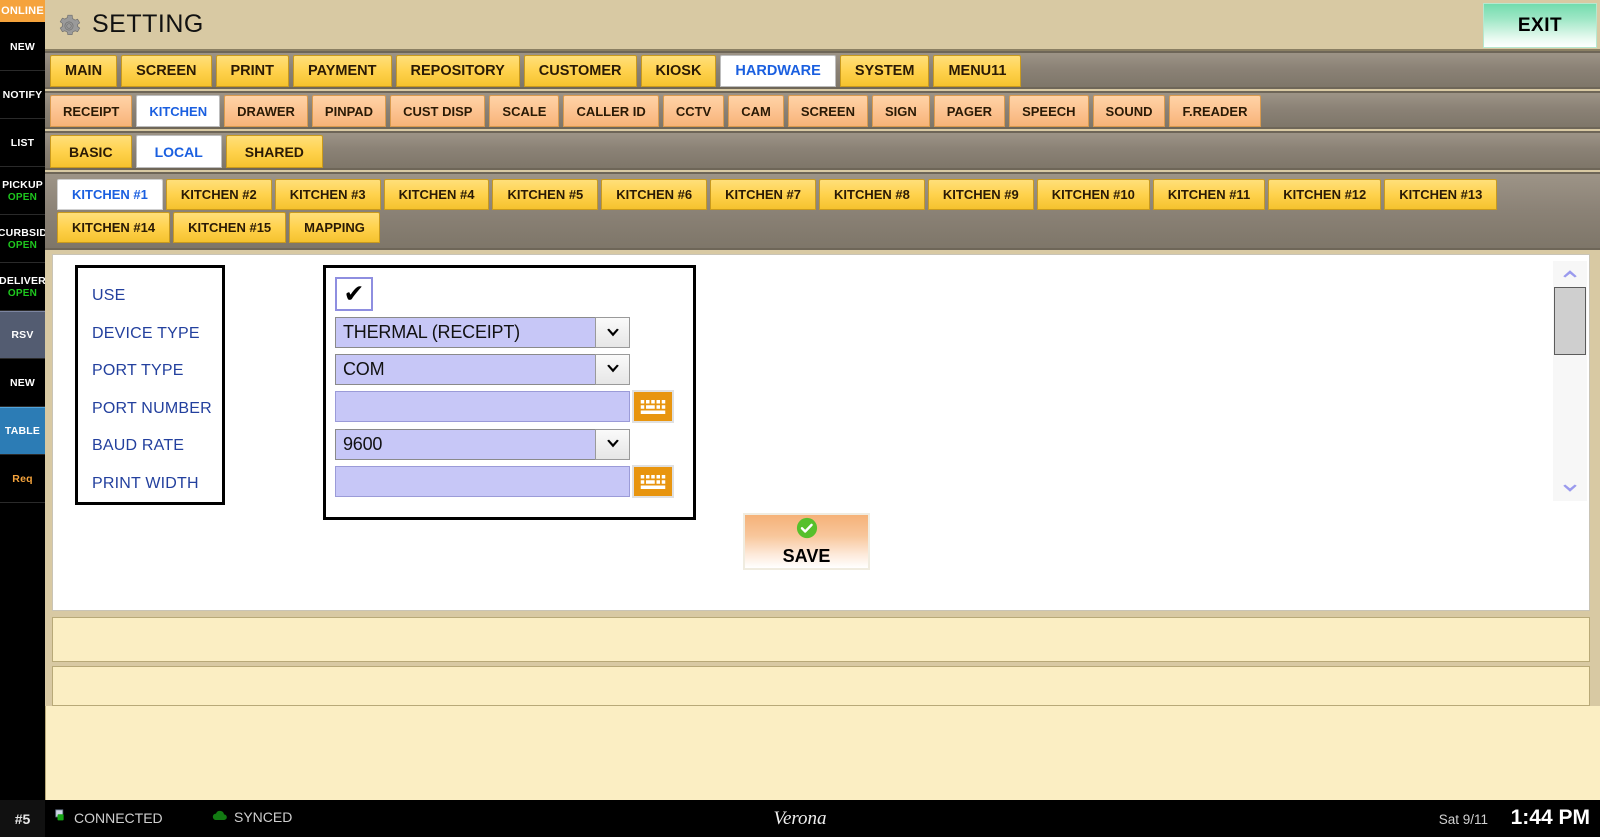 This screenshot has width=1600, height=837. Describe the element at coordinates (763, 194) in the screenshot. I see `tab-kitchen-7: KITCHEN #7` at that location.